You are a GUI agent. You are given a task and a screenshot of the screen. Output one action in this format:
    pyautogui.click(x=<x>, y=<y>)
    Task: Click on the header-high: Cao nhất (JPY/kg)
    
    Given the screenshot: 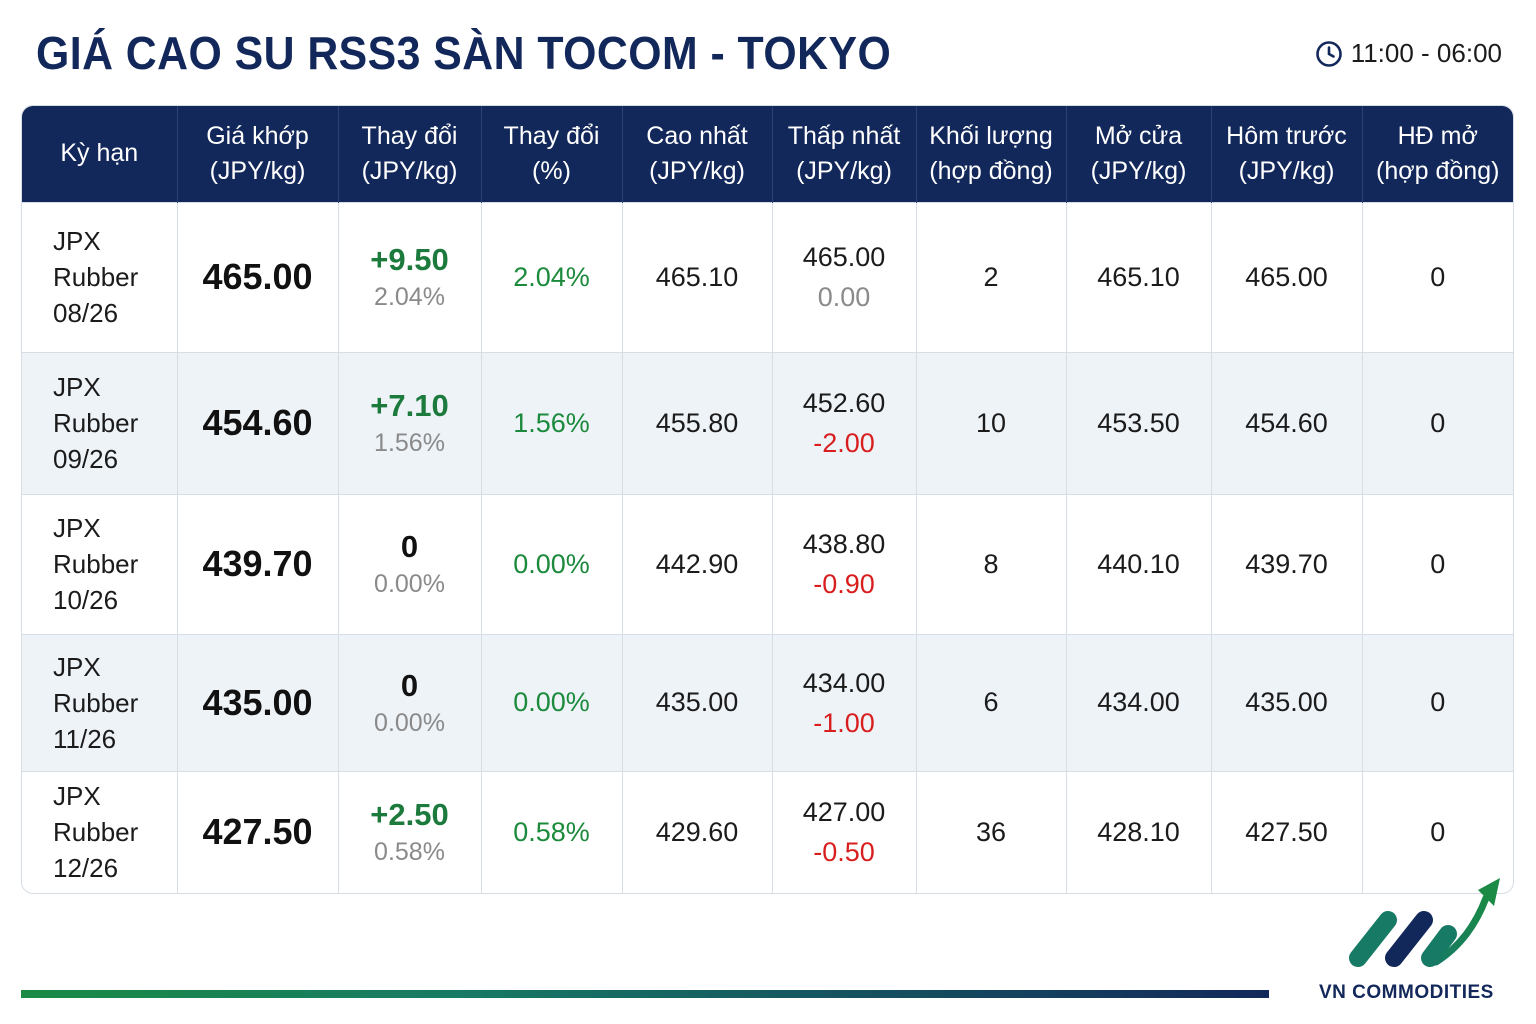 What is the action you would take?
    pyautogui.click(x=697, y=154)
    